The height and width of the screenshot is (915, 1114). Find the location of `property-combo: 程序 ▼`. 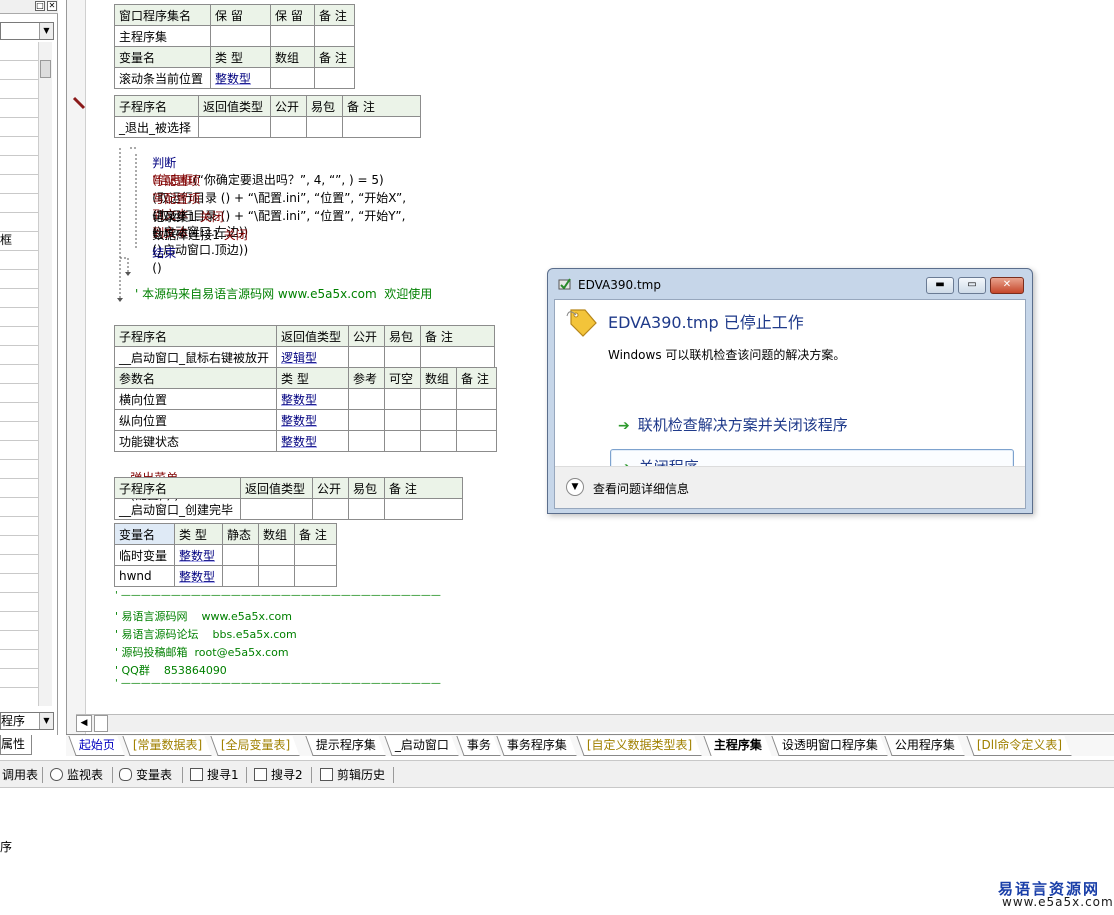

property-combo: 程序 ▼ is located at coordinates (27, 721).